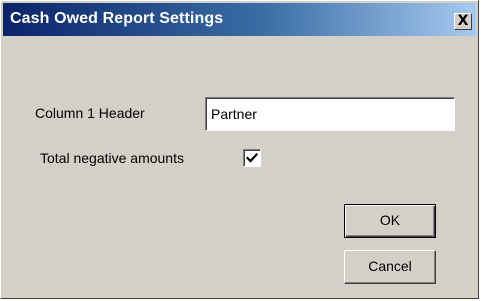 The width and height of the screenshot is (481, 301). I want to click on close-icon: X, so click(463, 21).